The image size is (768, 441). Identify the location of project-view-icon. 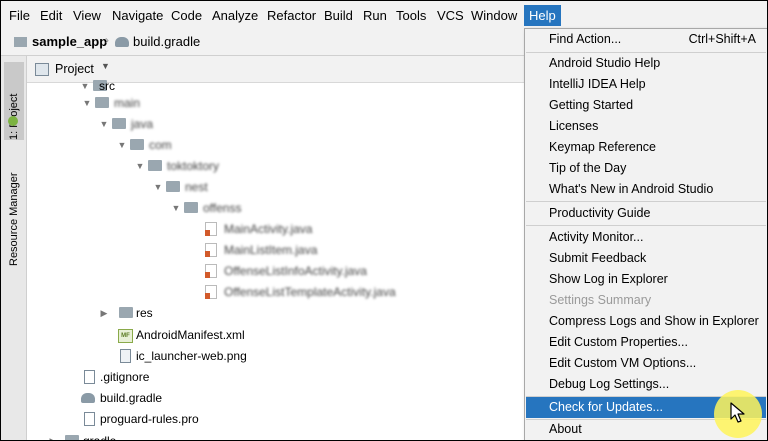
(42, 69).